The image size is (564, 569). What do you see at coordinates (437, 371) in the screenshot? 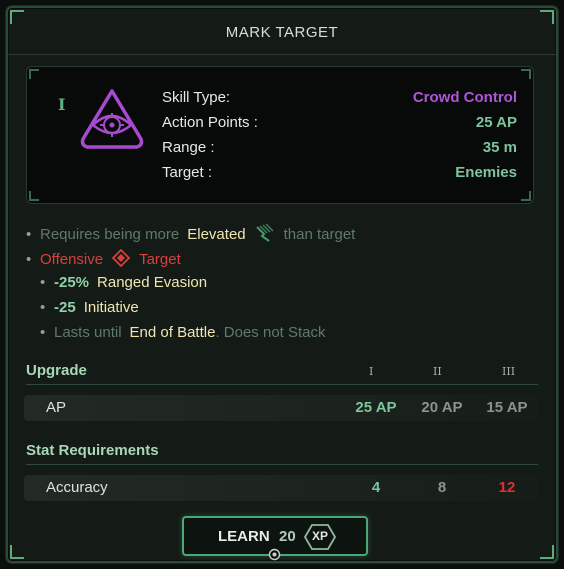
I see `tier-2-header: II` at bounding box center [437, 371].